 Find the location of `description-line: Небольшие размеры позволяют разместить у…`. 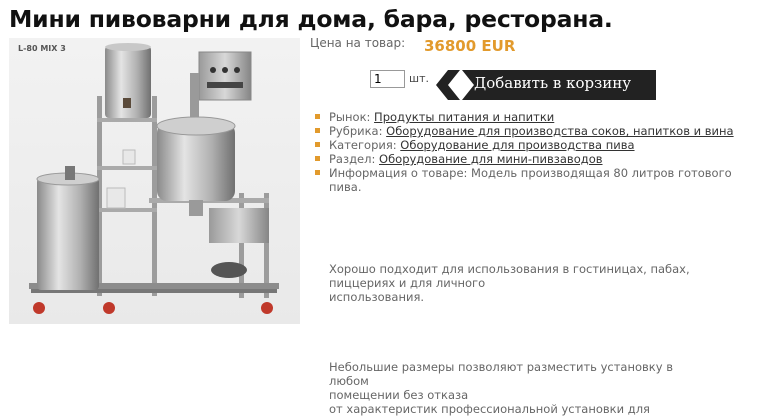

description-line: Небольшие размеры позволяют разместить у… is located at coordinates (501, 374).